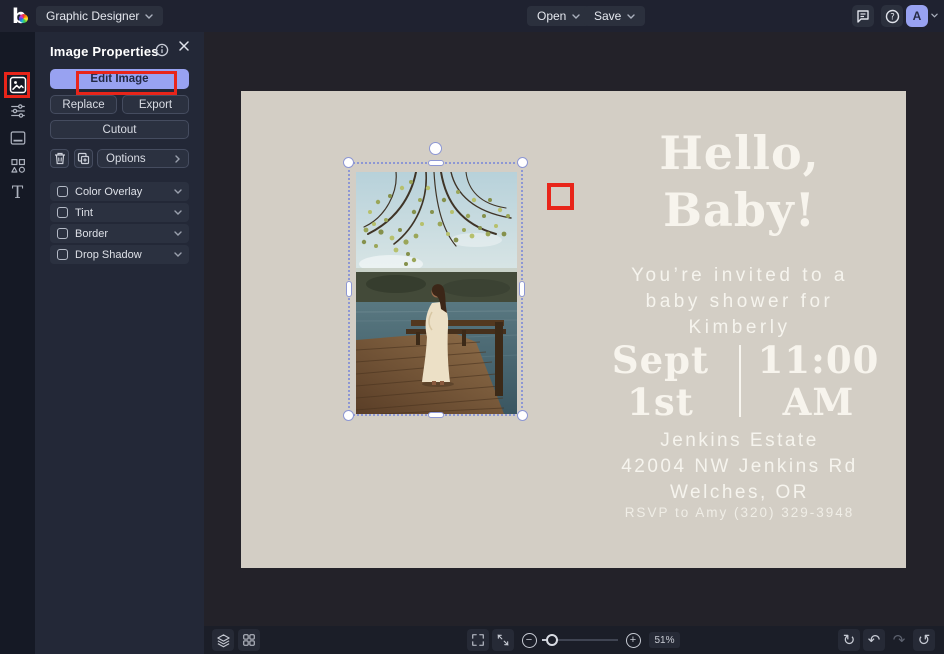 The width and height of the screenshot is (944, 654). I want to click on edit-image-label: Edit Image, so click(119, 79).